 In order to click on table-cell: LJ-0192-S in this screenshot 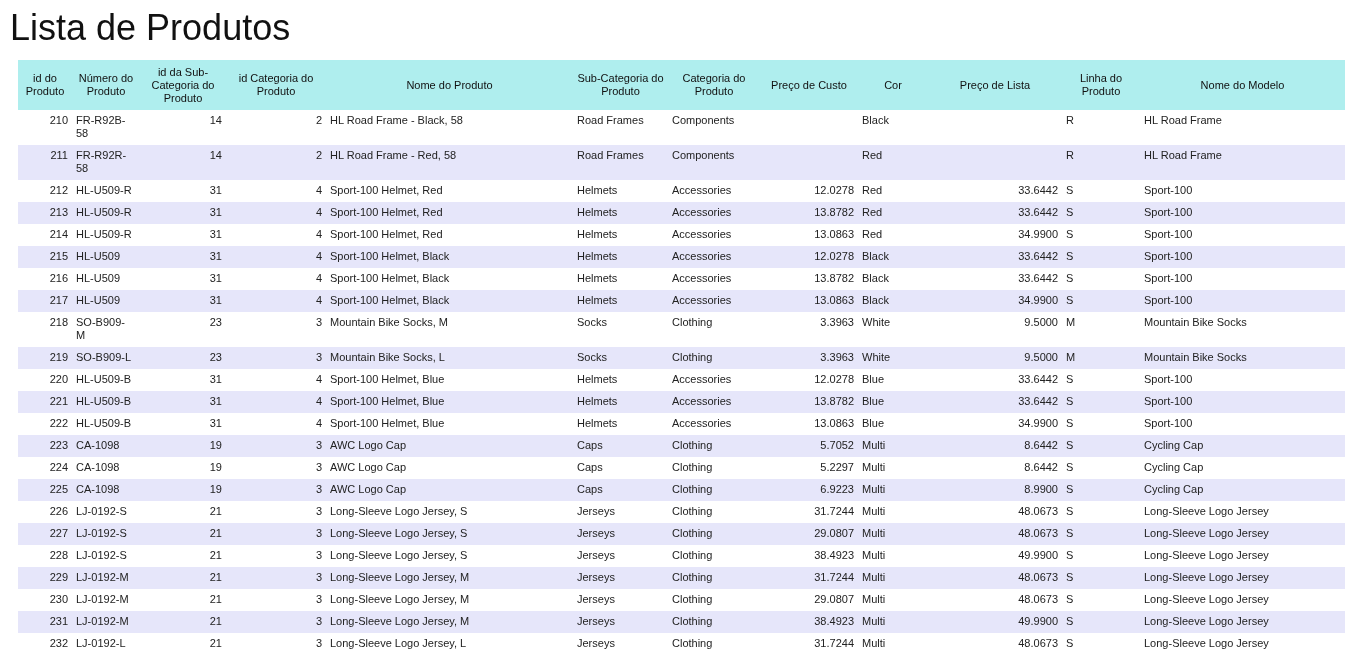, I will do `click(106, 556)`.